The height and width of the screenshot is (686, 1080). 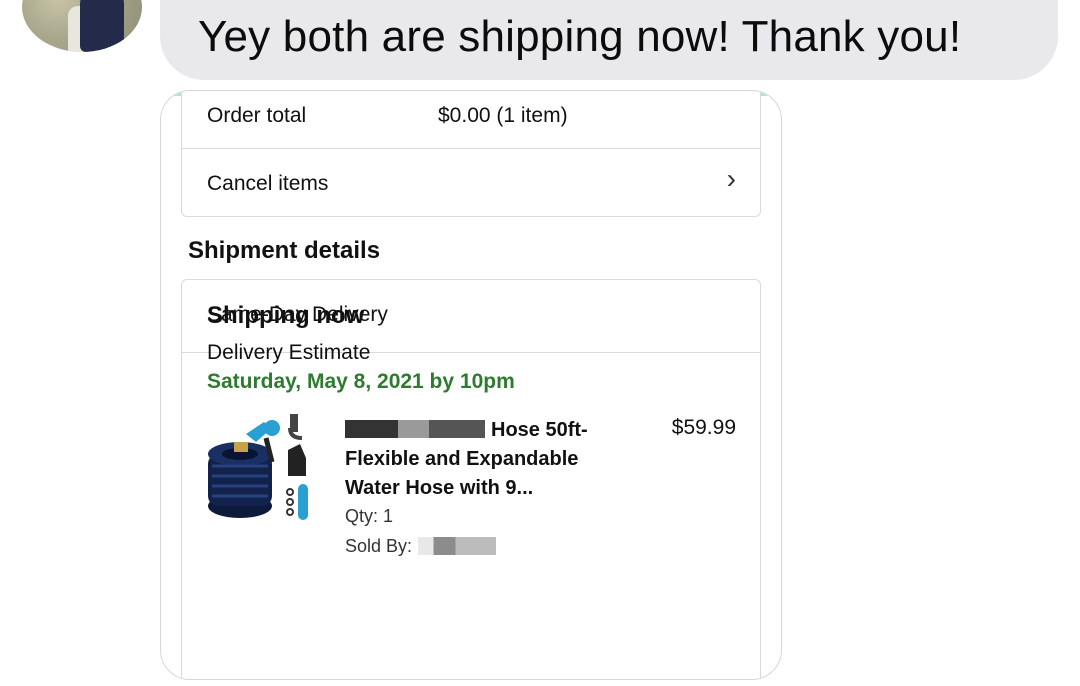 I want to click on product-price: $59.99, so click(x=703, y=427).